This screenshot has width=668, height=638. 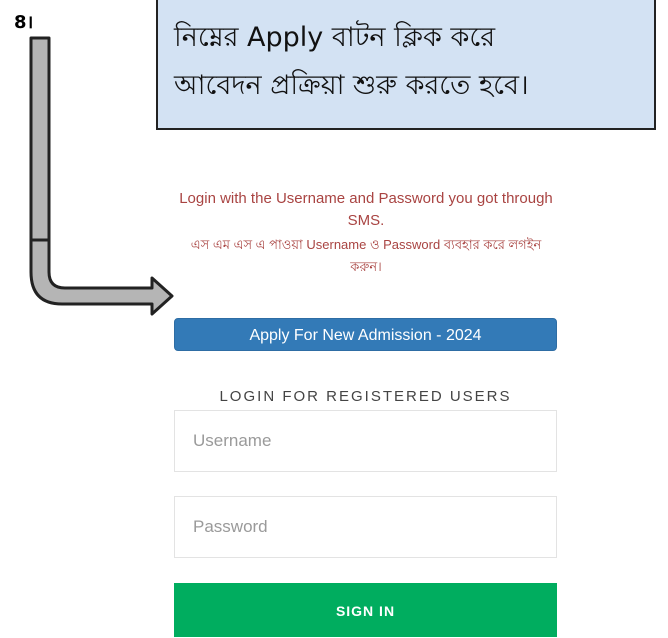 I want to click on sign-in-button: SIGN IN, so click(x=365, y=610).